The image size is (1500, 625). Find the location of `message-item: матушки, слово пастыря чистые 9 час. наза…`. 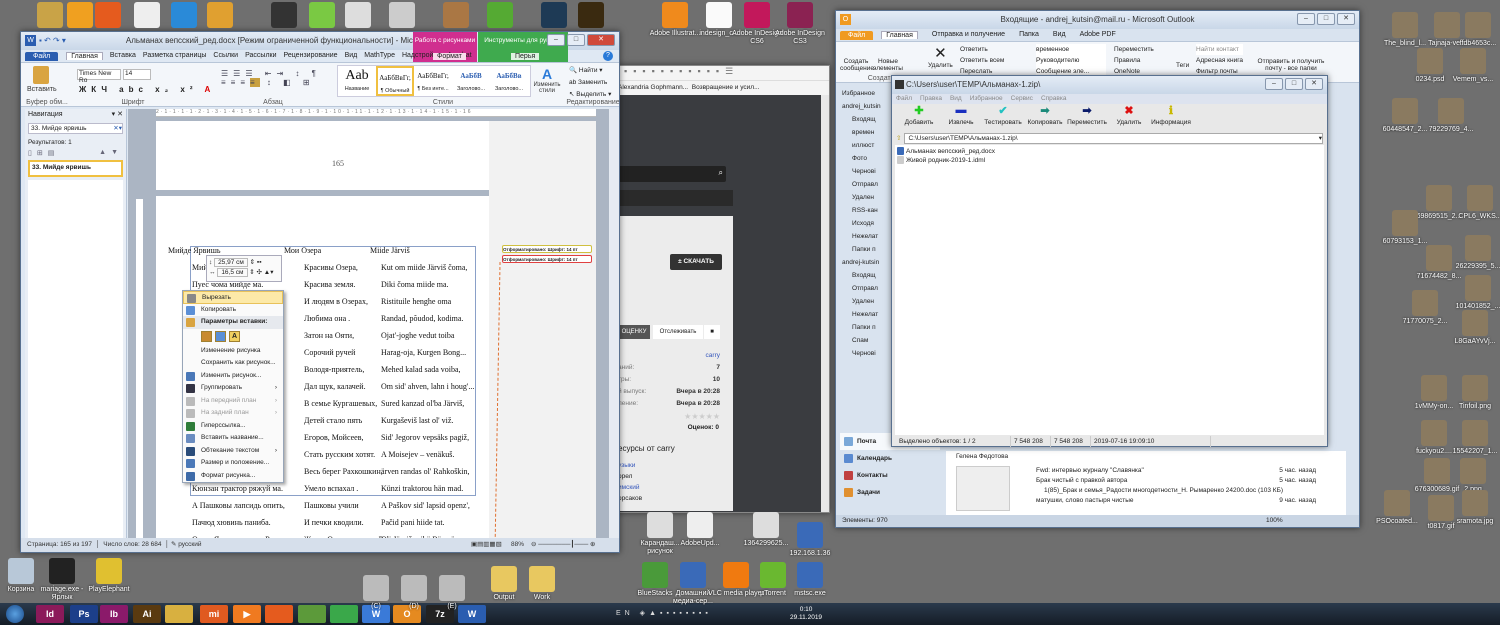

message-item: матушки, слово пастыря чистые 9 час. наза… is located at coordinates (1181, 501).